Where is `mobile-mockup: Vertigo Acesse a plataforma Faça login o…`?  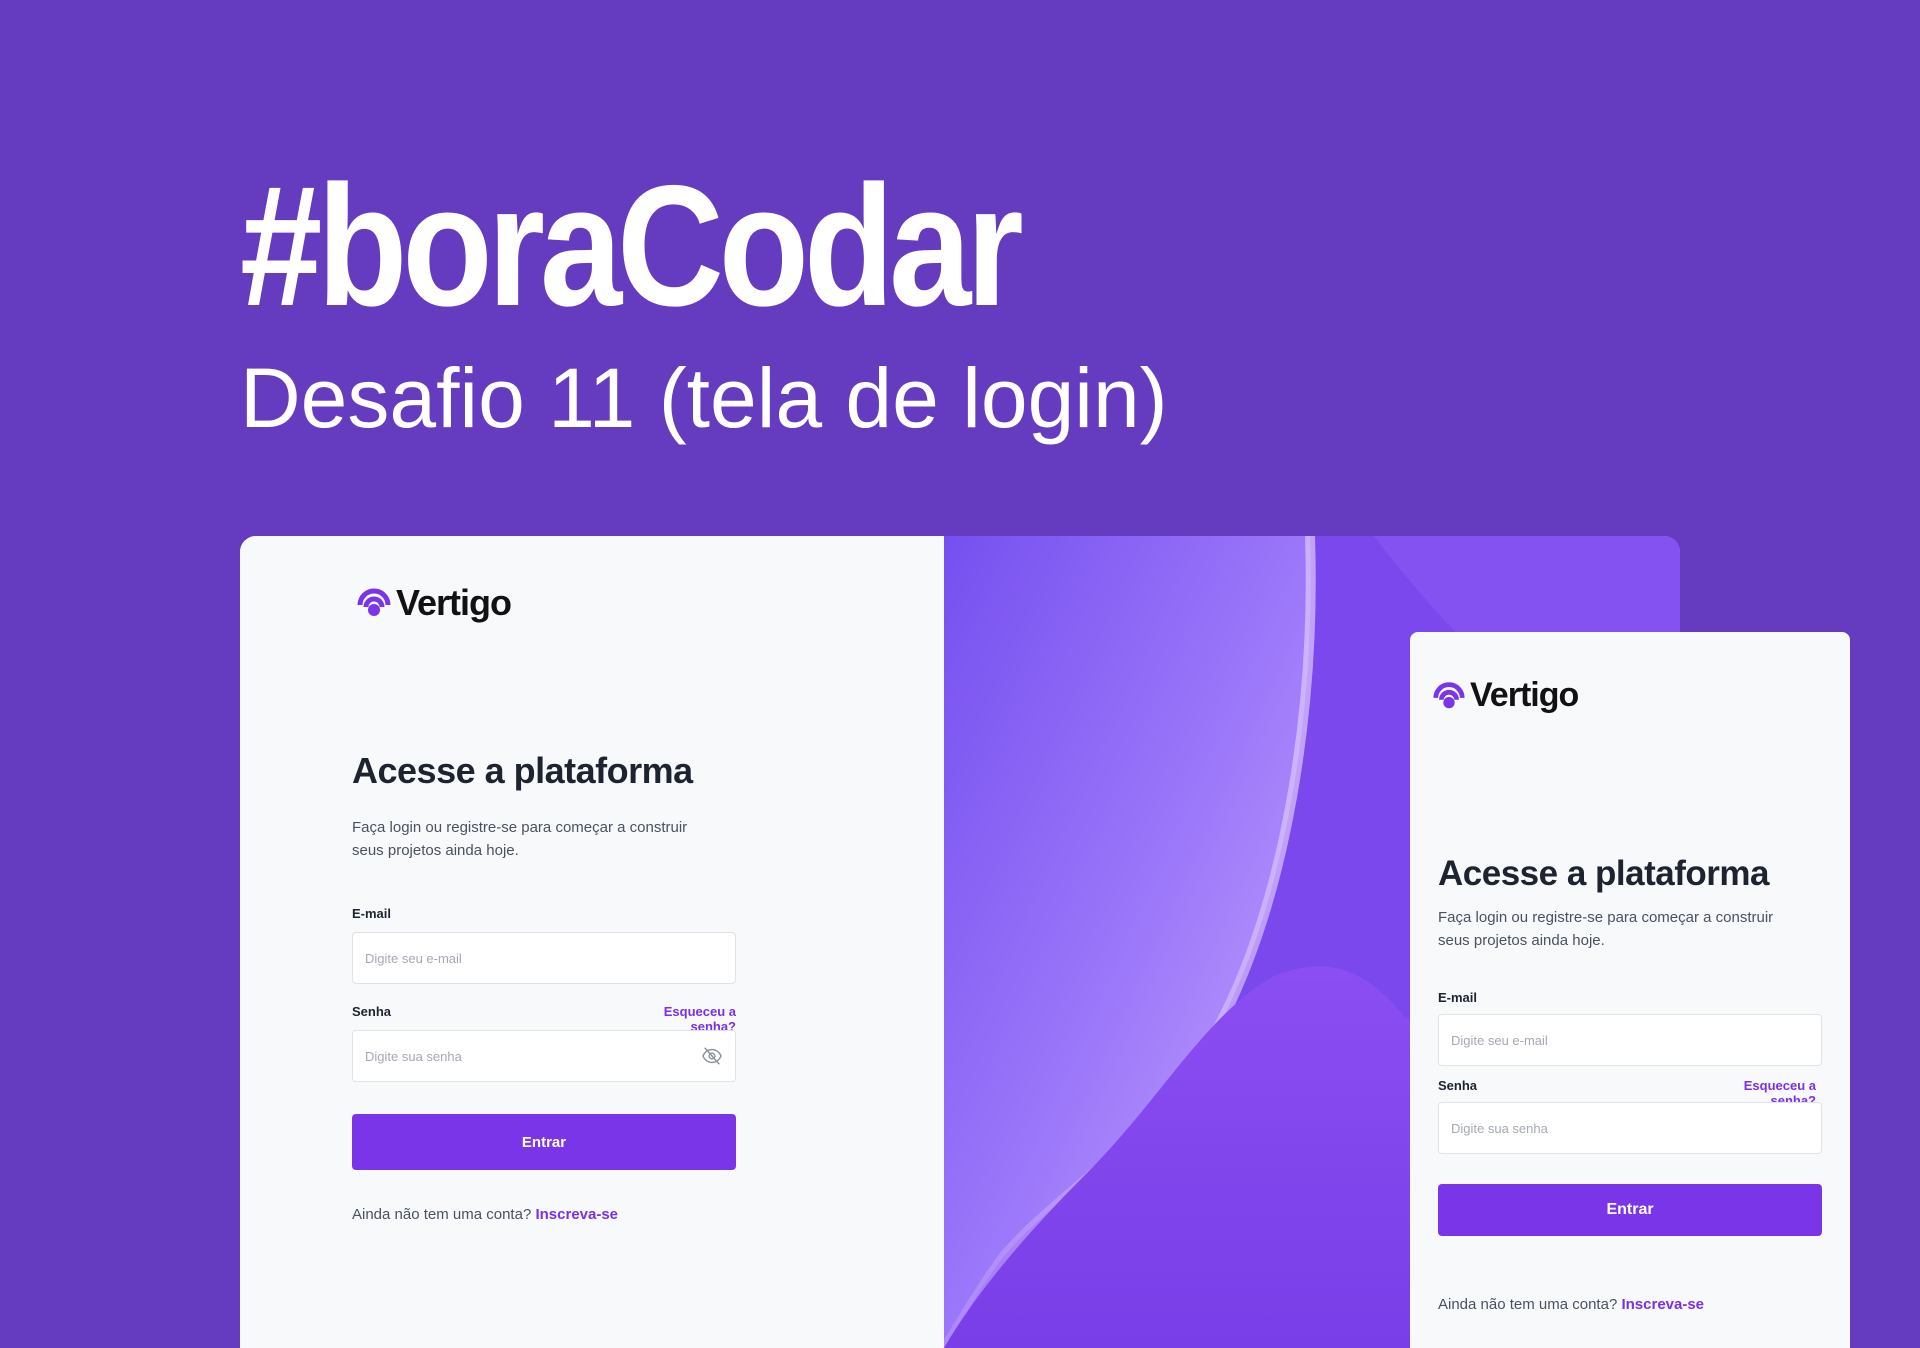 mobile-mockup: Vertigo Acesse a plataforma Faça login o… is located at coordinates (1630, 990).